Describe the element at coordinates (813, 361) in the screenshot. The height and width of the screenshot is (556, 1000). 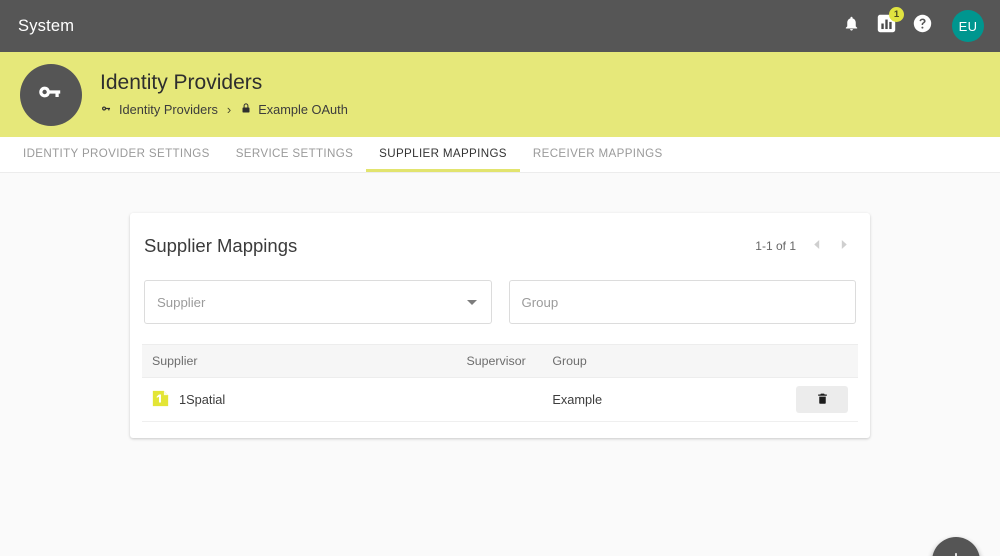
I see `column-header-actions` at that location.